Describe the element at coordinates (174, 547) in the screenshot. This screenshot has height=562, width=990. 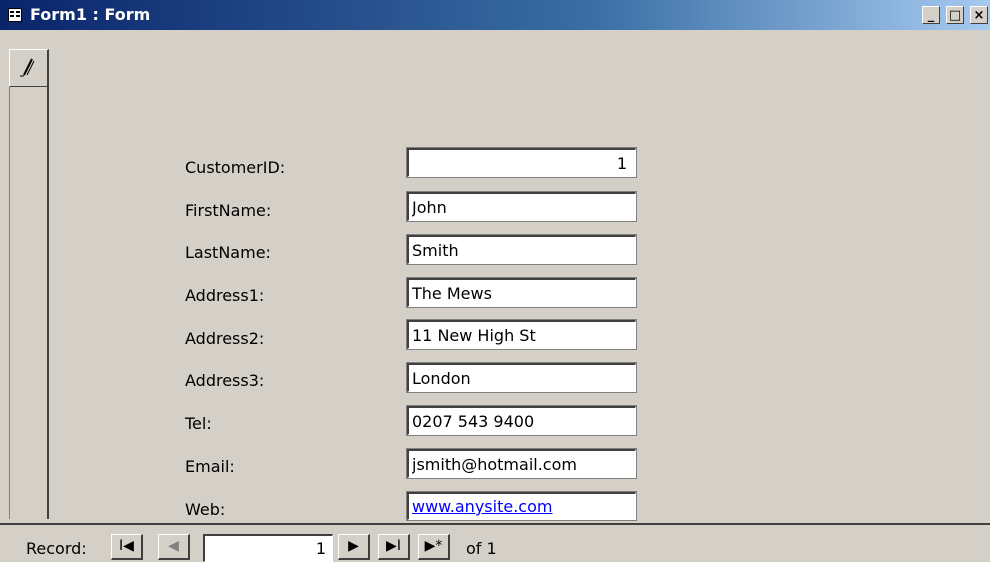
I see `previous-record-button: ◀` at that location.